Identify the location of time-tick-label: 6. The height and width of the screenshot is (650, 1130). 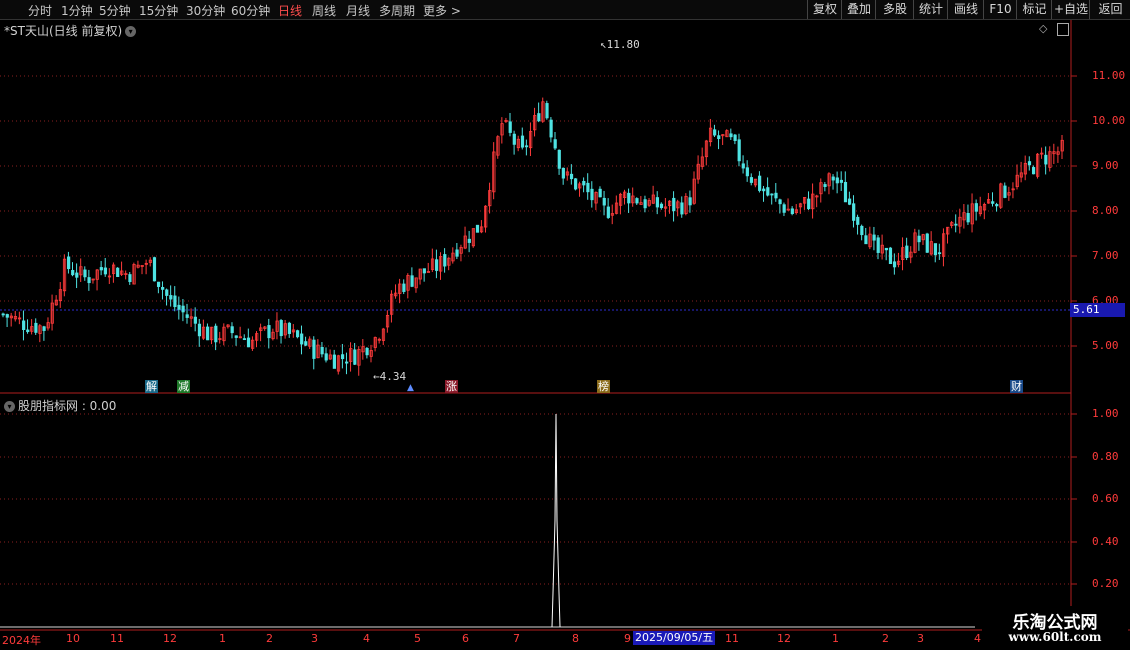
(465, 638).